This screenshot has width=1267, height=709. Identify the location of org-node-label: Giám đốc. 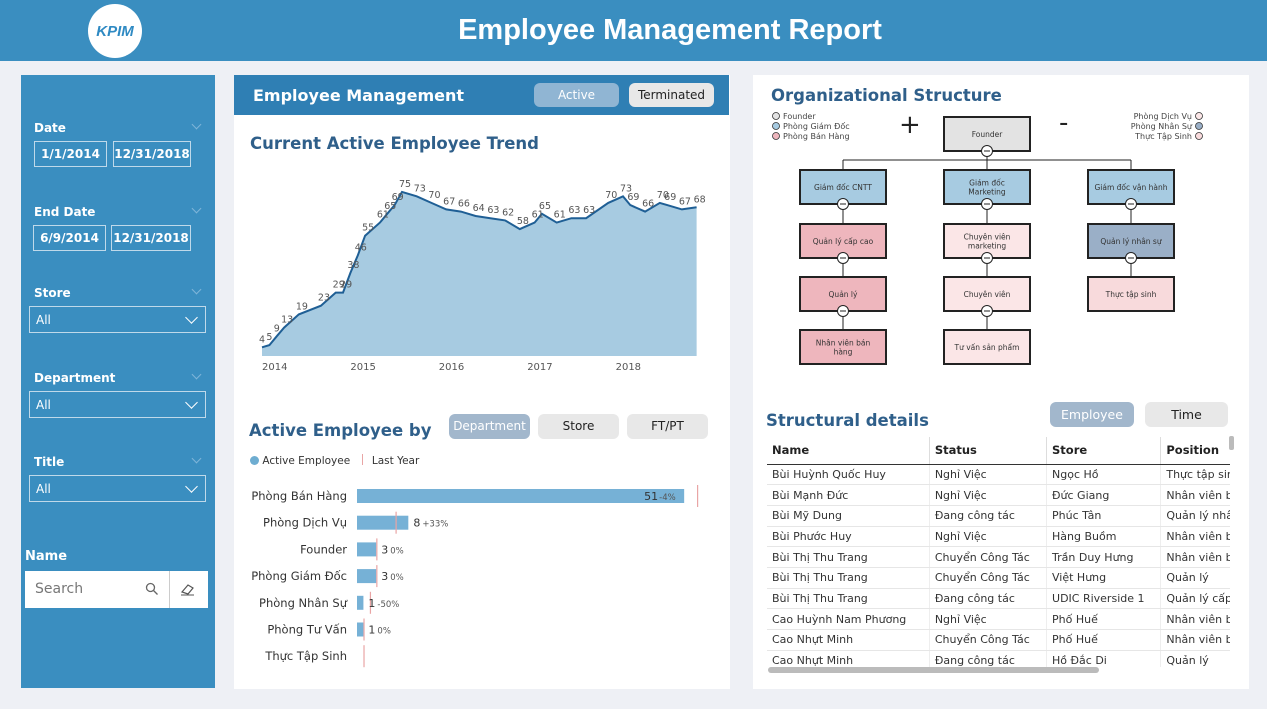
(987, 183).